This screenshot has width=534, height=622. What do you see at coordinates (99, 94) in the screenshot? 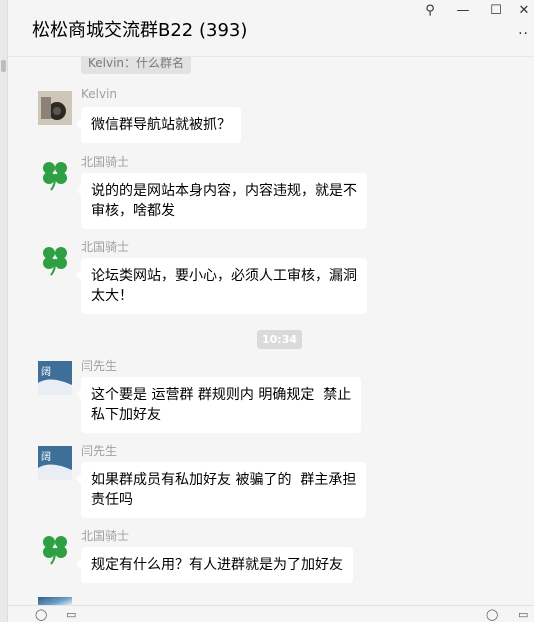
I see `sender-name: Kelvin` at bounding box center [99, 94].